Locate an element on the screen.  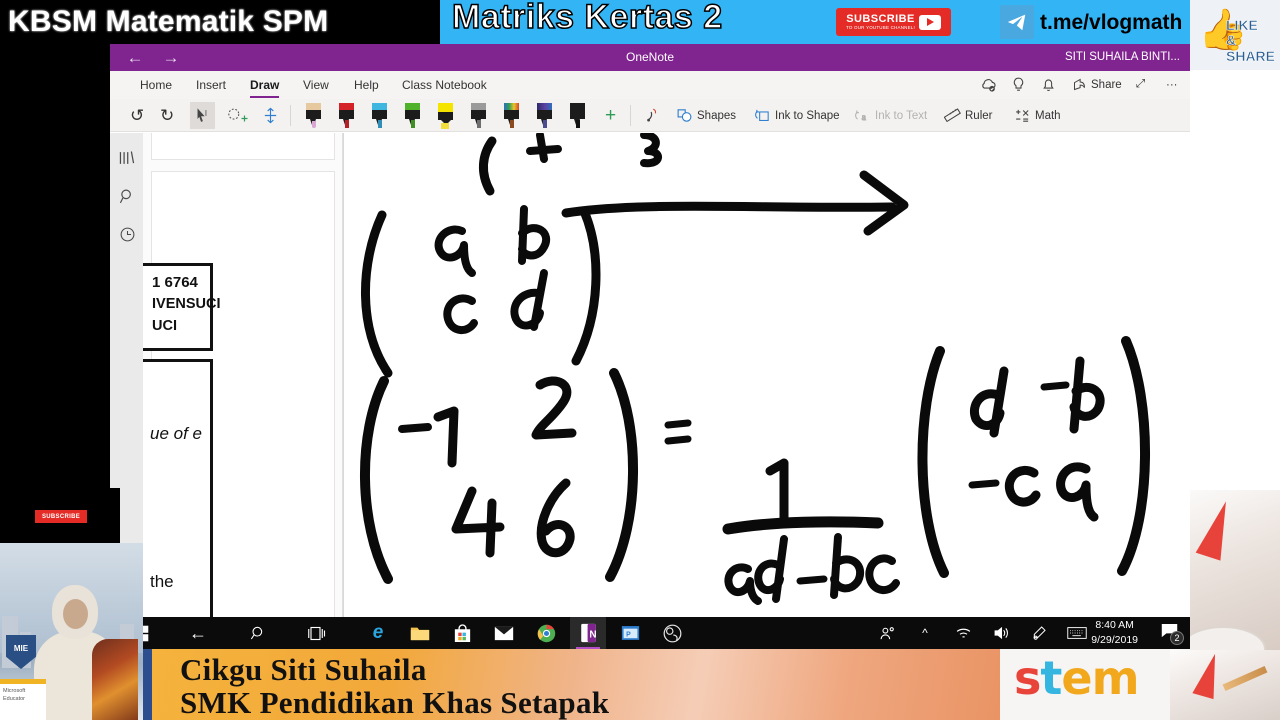
volume-icon is located at coordinates (1001, 633).